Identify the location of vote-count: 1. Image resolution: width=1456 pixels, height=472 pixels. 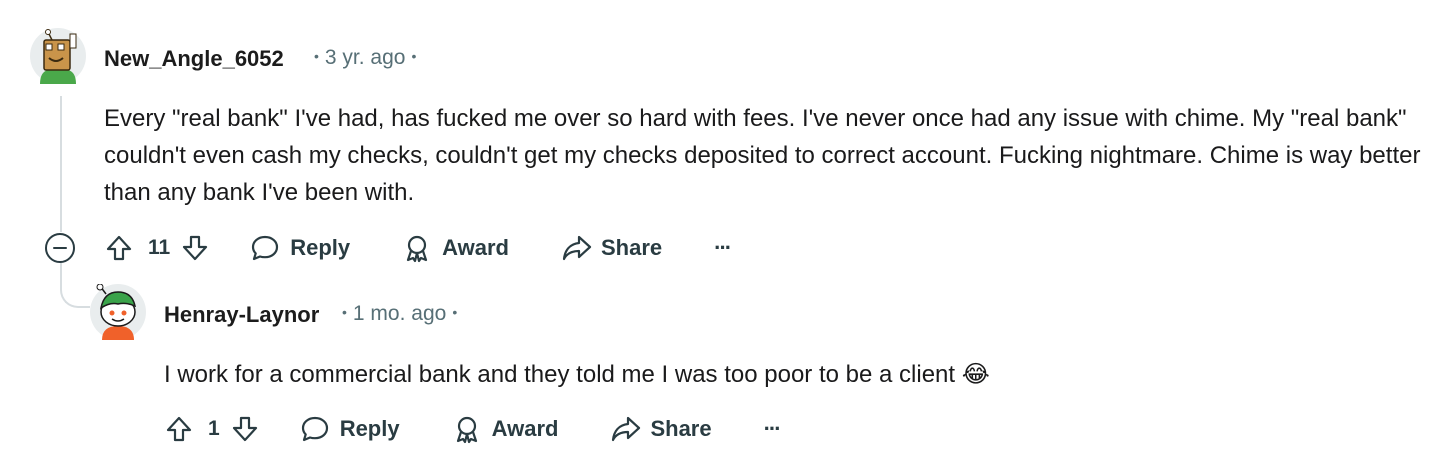
(214, 428).